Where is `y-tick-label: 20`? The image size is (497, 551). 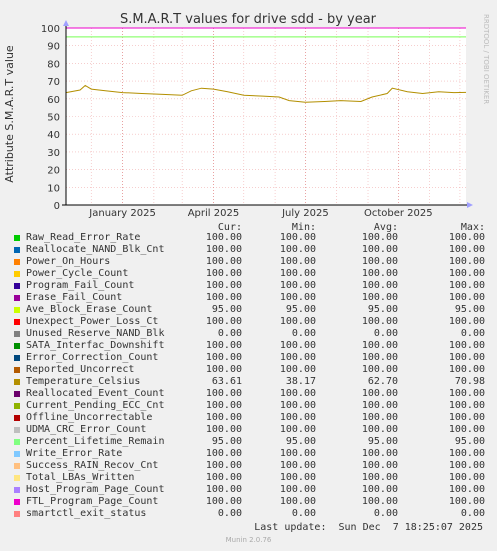
y-tick-label: 20 is located at coordinates (53, 171).